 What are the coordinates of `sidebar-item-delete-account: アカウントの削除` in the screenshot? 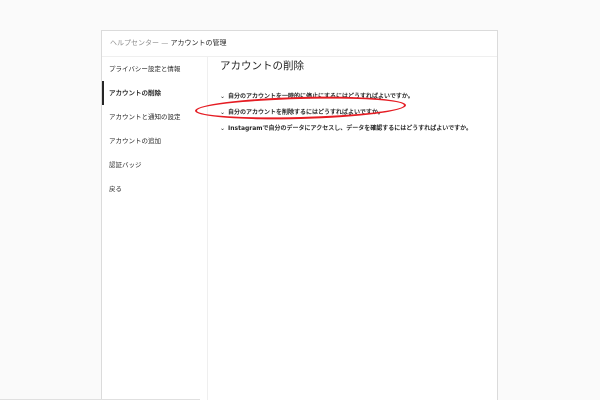 It's located at (154, 93).